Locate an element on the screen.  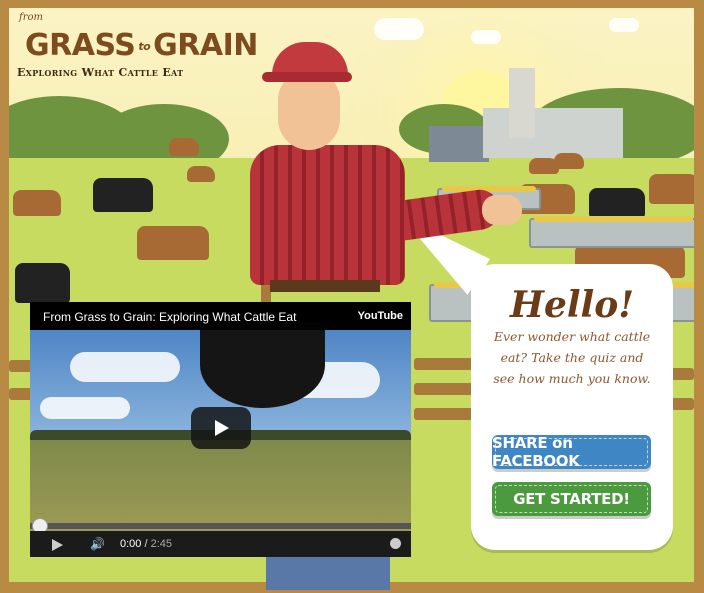
farmer-face is located at coordinates (309, 111).